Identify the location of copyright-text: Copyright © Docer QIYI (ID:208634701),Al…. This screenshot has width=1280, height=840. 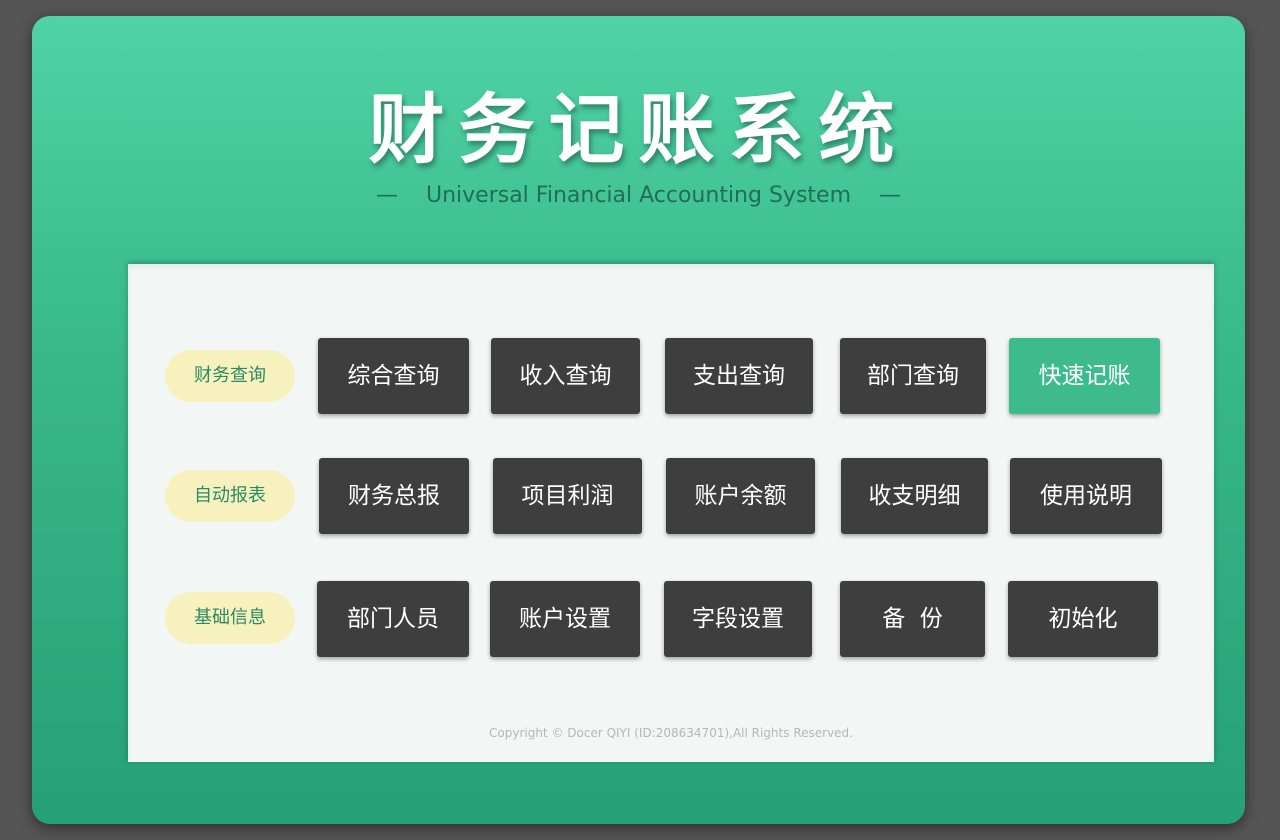
(671, 733).